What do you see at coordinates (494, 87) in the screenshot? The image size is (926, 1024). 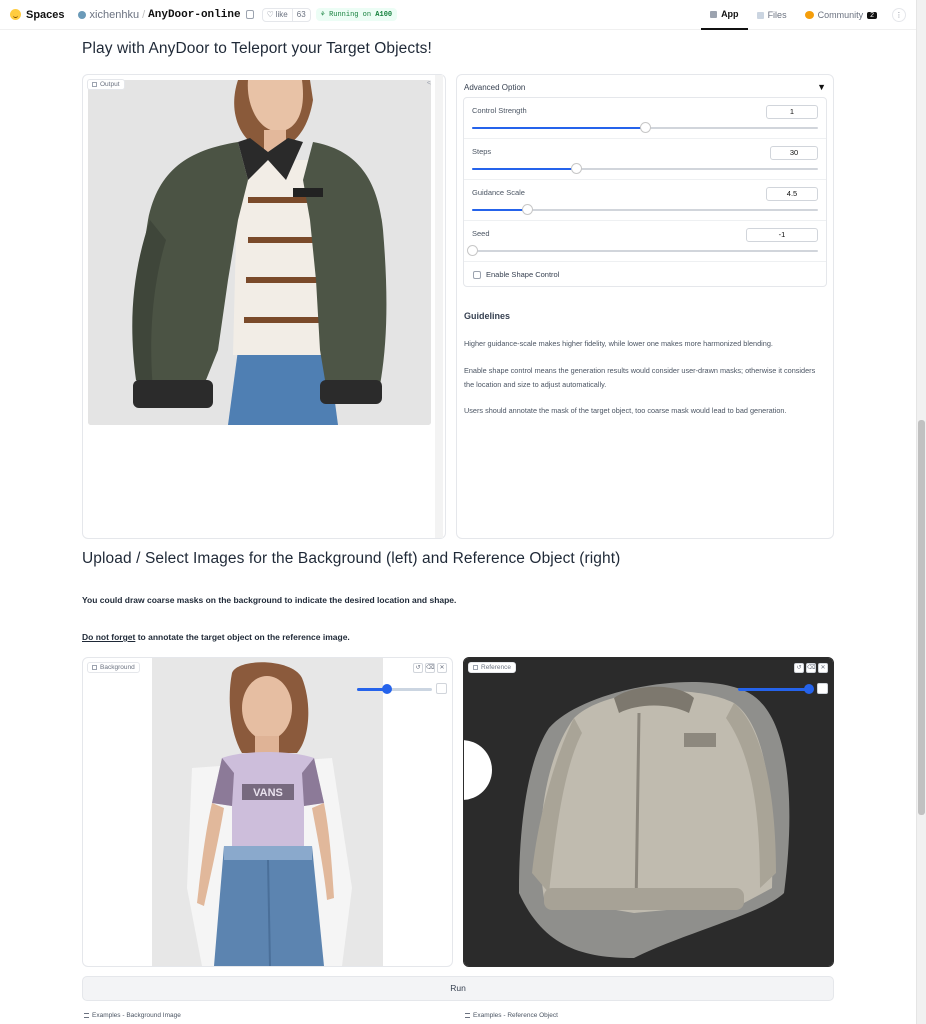 I see `advanced-option-header: Advanced Option` at bounding box center [494, 87].